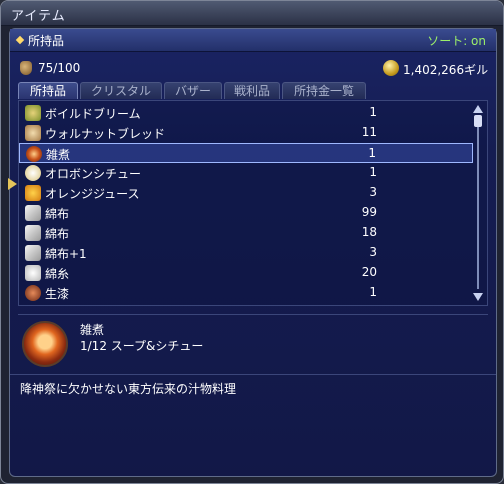 The height and width of the screenshot is (484, 504). Describe the element at coordinates (246, 113) in the screenshot. I see `list-item: ボイルドブリーム 1` at that location.